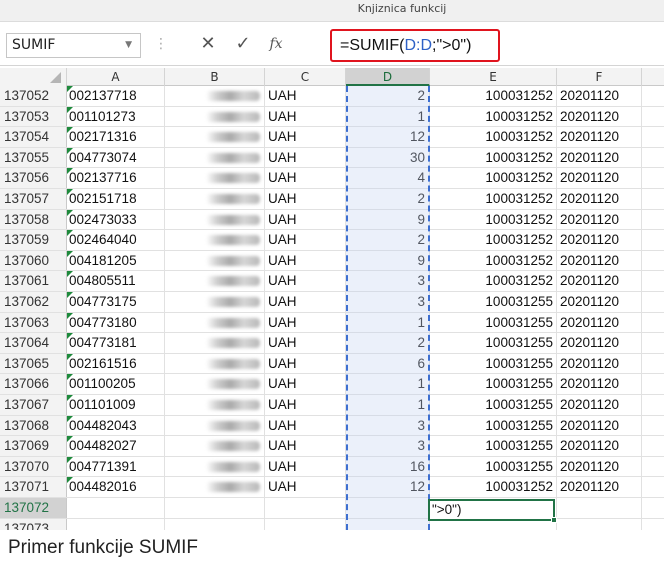 This screenshot has width=664, height=565. What do you see at coordinates (33, 178) in the screenshot?
I see `row-header: 137056` at bounding box center [33, 178].